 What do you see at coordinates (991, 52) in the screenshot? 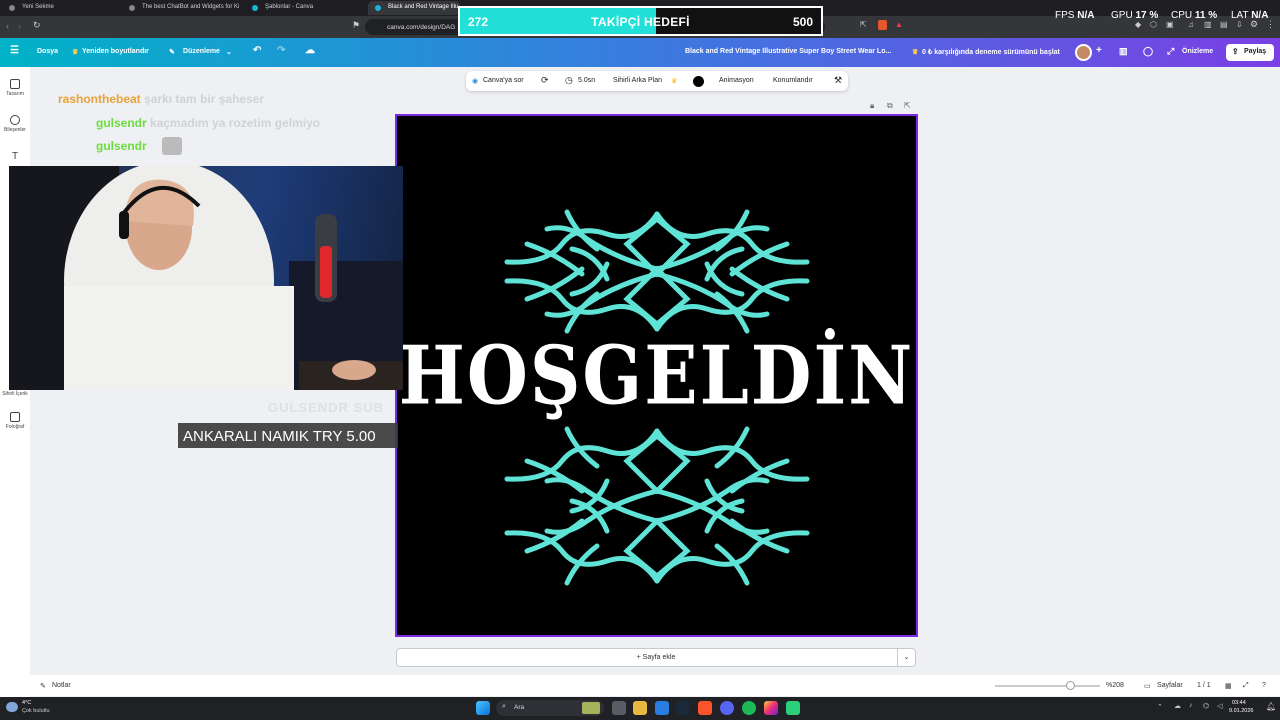
I see `start-trial-button: 0 ₺ karşılığında deneme sürümünü başlat` at bounding box center [991, 52].